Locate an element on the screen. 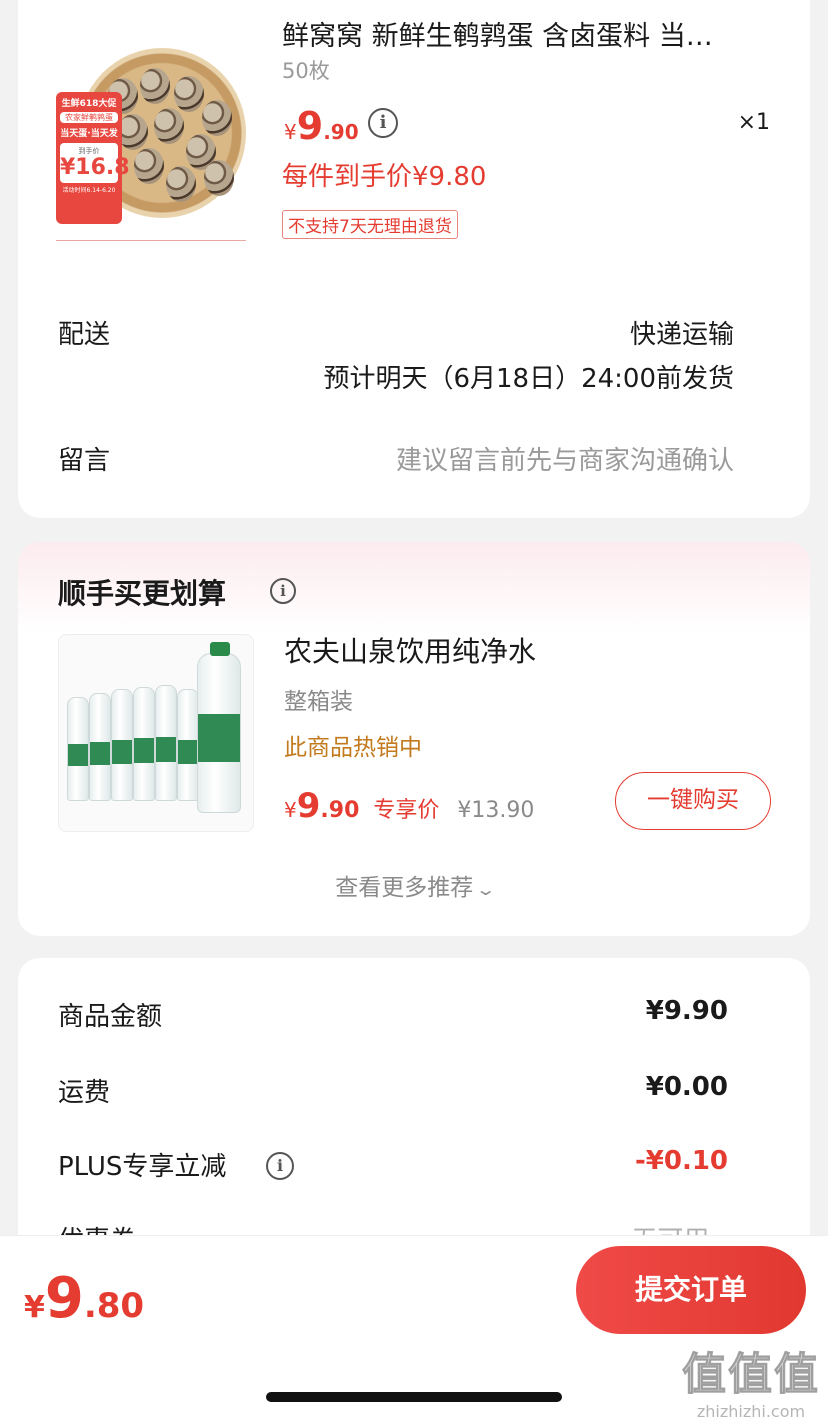  one-click-buy-button: 一键购买 is located at coordinates (693, 801).